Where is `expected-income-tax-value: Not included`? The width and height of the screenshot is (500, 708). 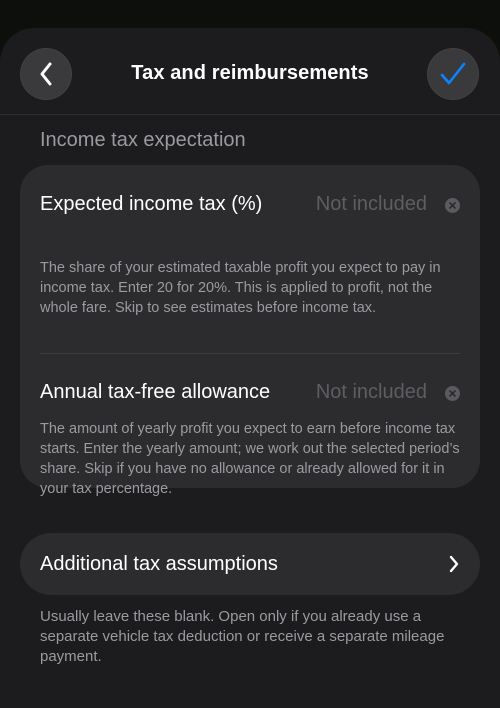
expected-income-tax-value: Not included is located at coordinates (371, 204).